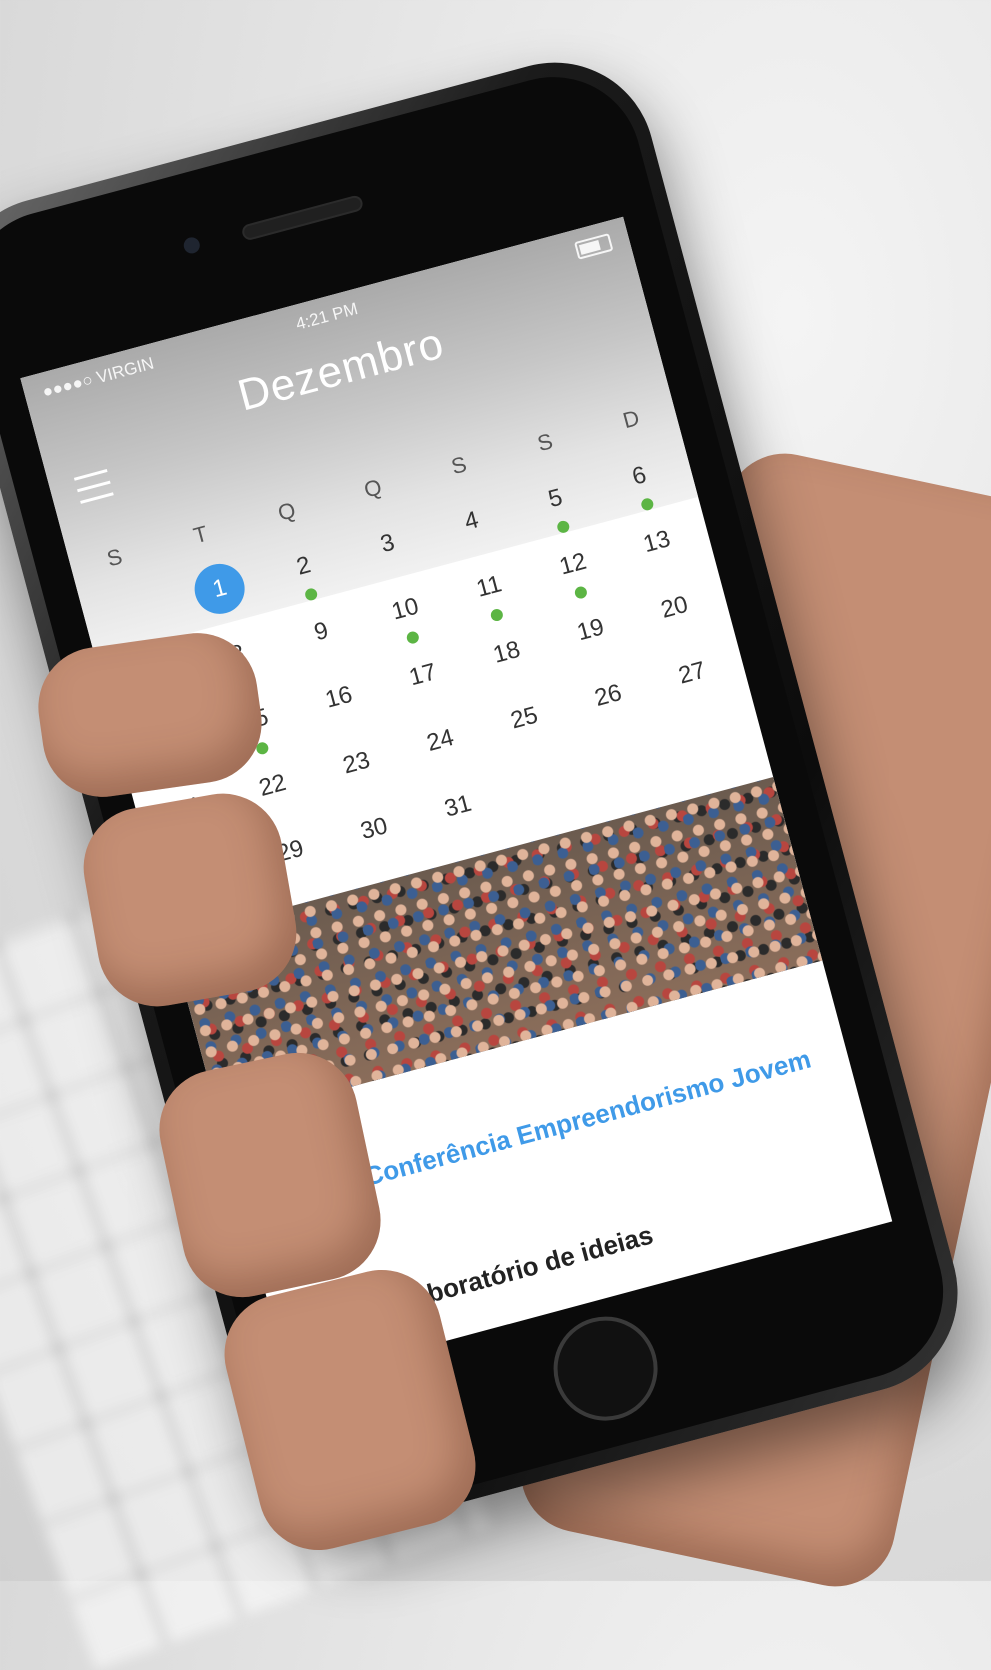 Image resolution: width=991 pixels, height=1670 pixels. I want to click on weekday-label: T, so click(200, 534).